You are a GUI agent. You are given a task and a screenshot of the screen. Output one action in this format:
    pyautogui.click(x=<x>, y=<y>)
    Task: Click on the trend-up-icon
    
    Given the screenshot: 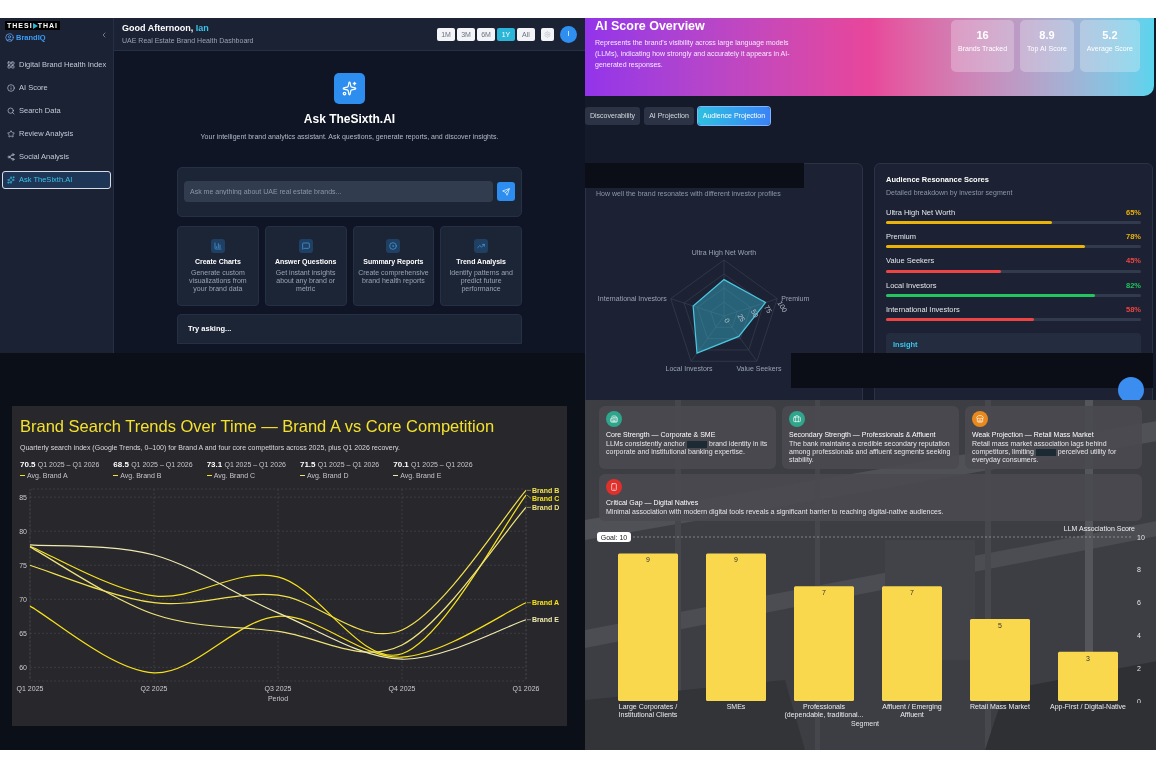 What is the action you would take?
    pyautogui.click(x=481, y=245)
    